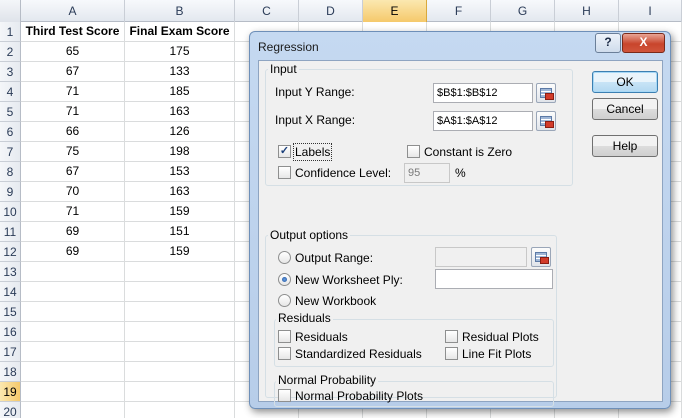  What do you see at coordinates (427, 173) in the screenshot?
I see `confidence-level-field: 95` at bounding box center [427, 173].